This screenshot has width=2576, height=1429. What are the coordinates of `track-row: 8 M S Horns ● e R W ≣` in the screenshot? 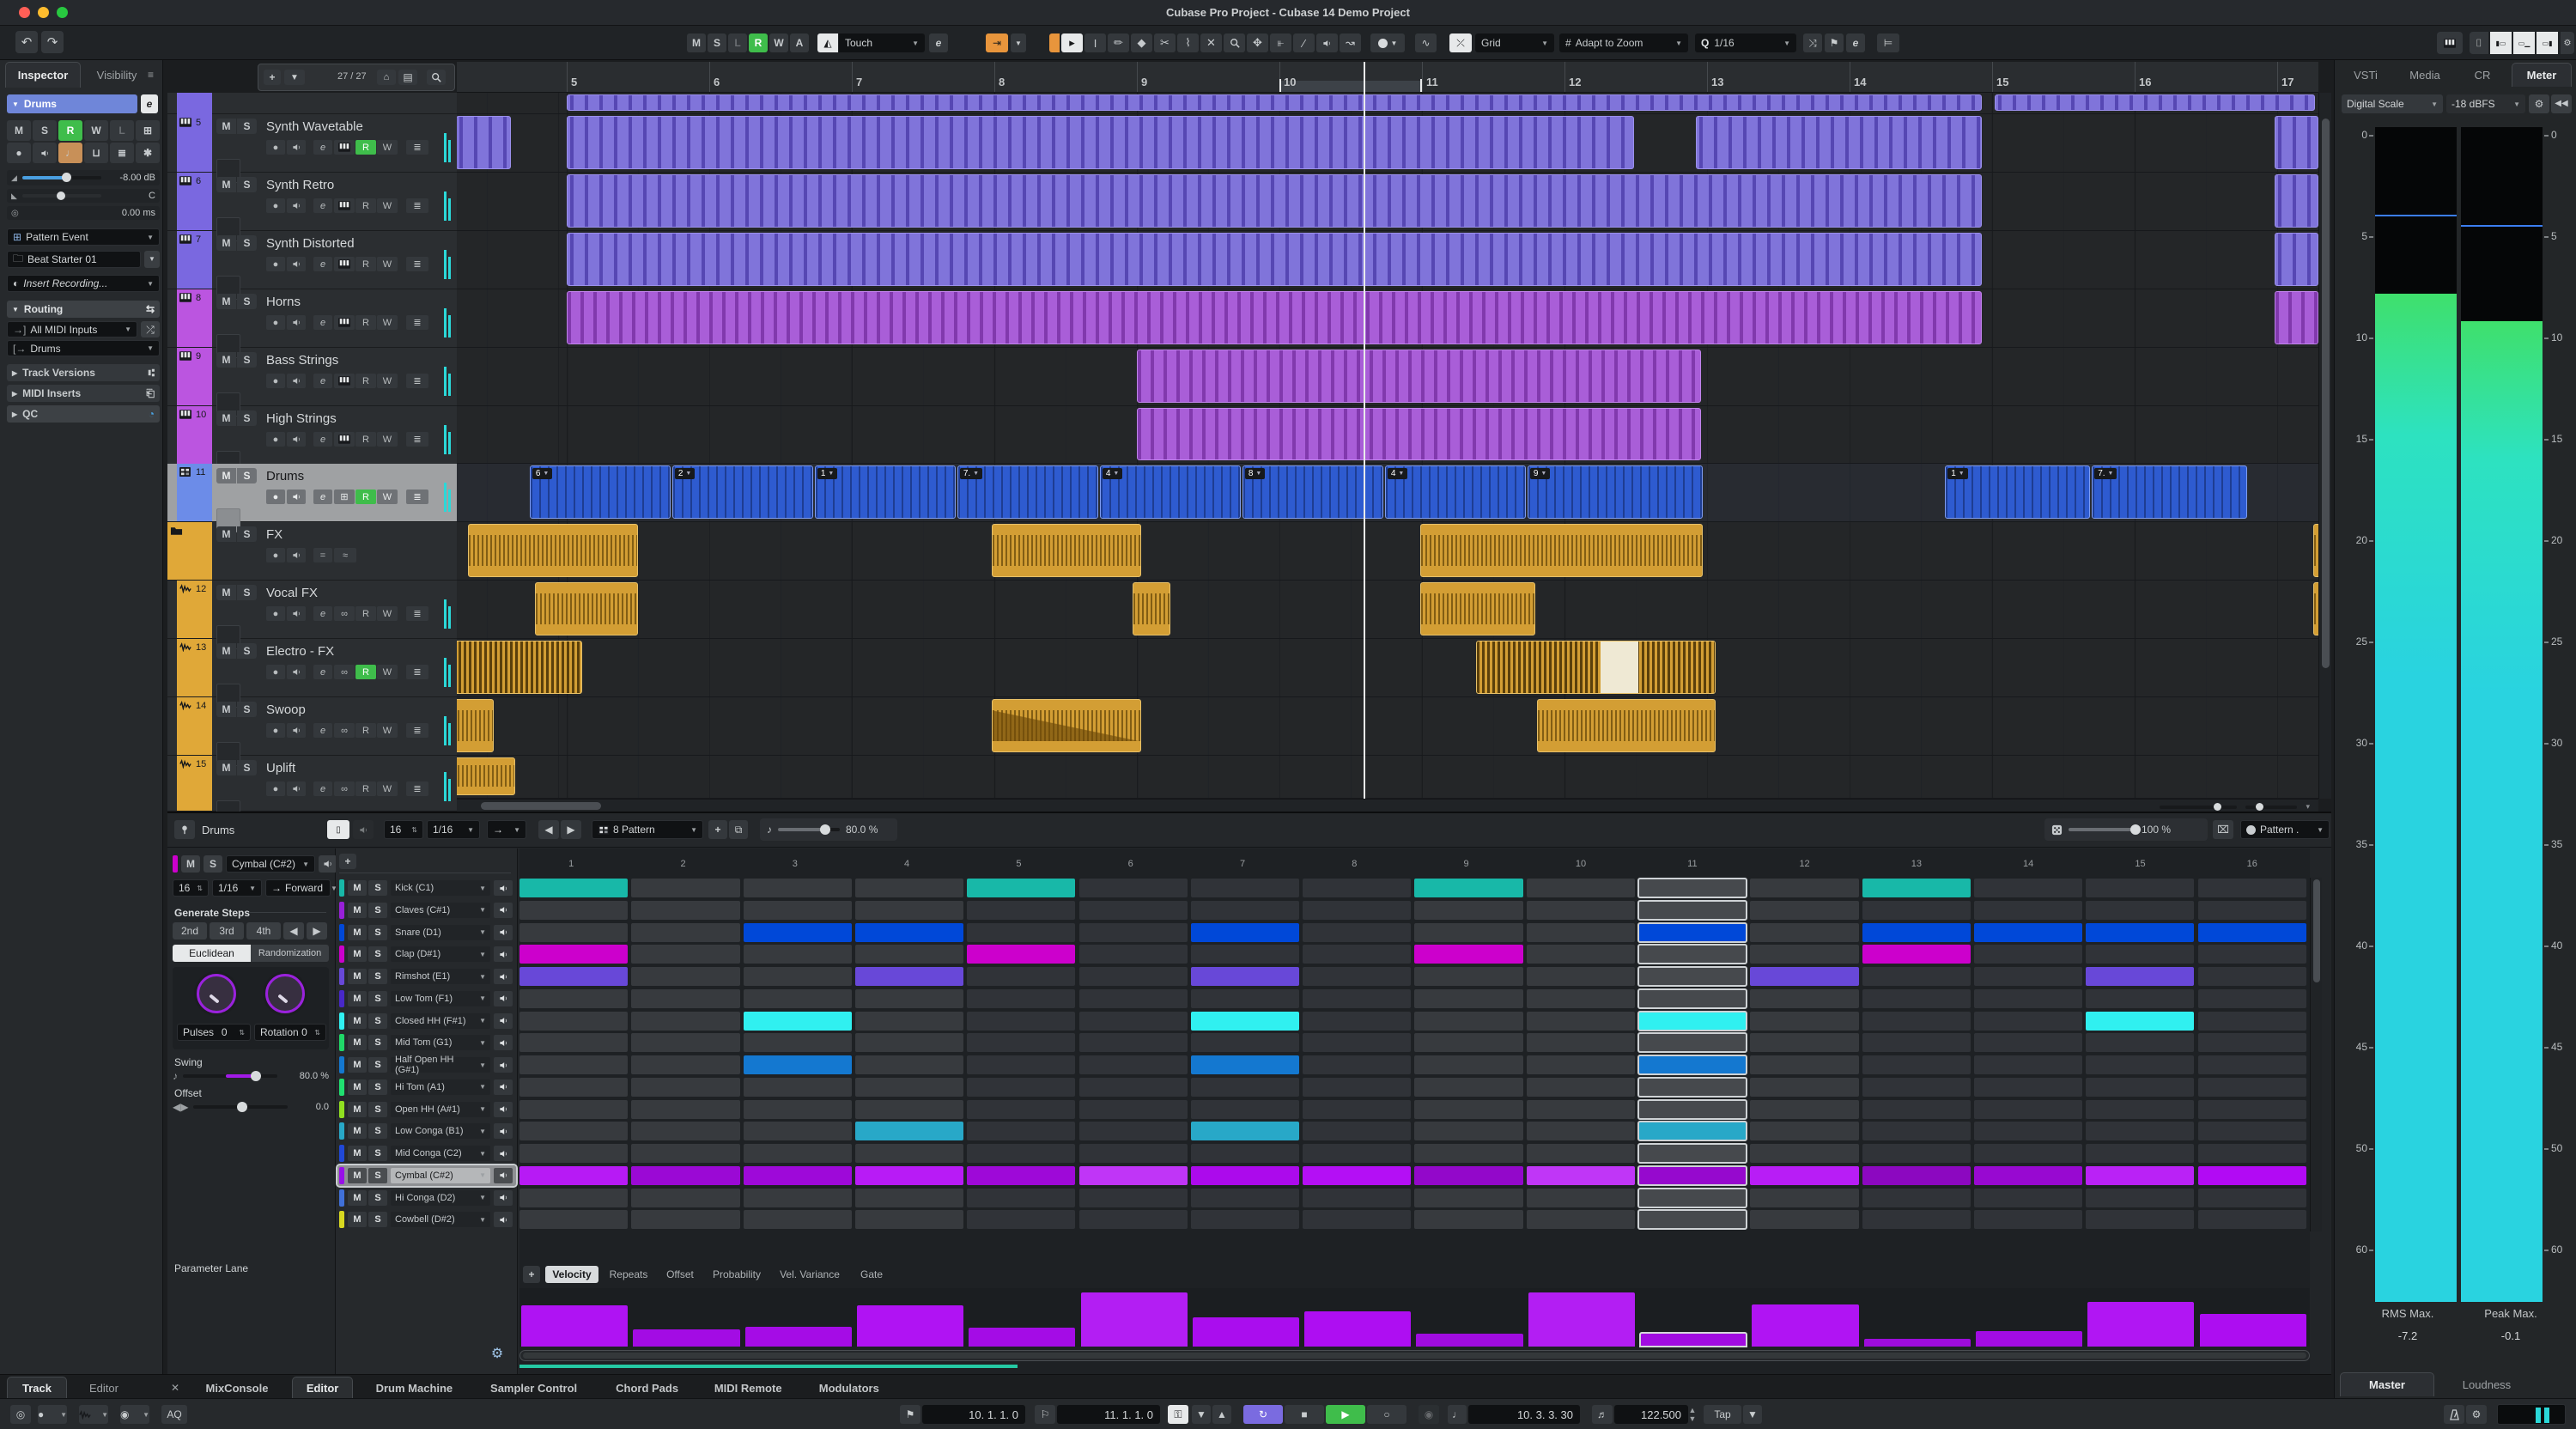 It's located at (312, 324).